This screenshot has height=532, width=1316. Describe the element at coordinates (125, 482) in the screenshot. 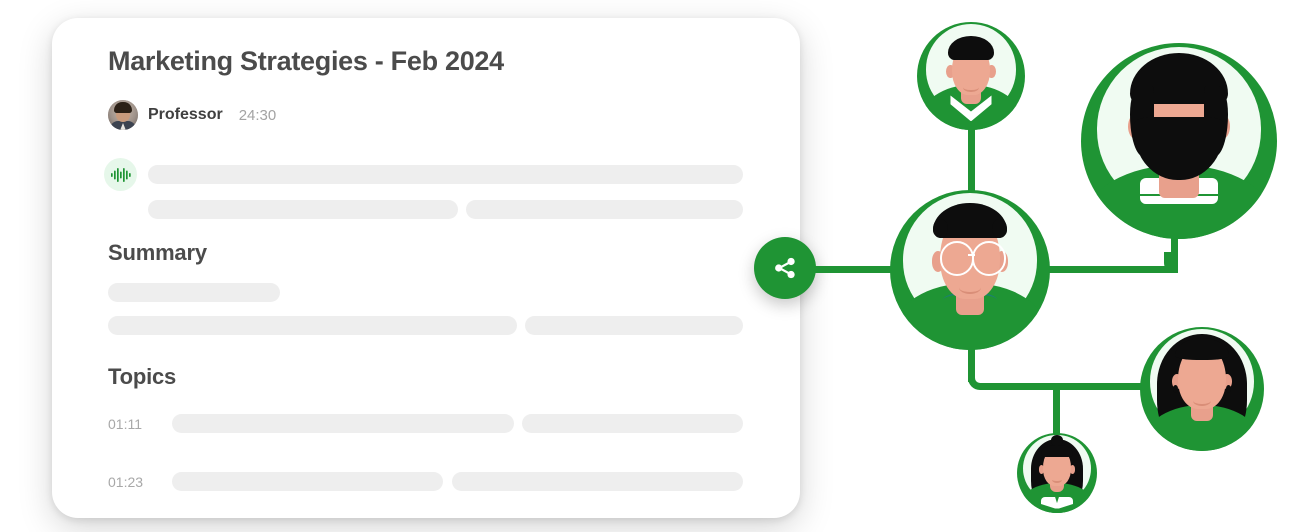

I see `topic-timestamp: 01:23` at that location.